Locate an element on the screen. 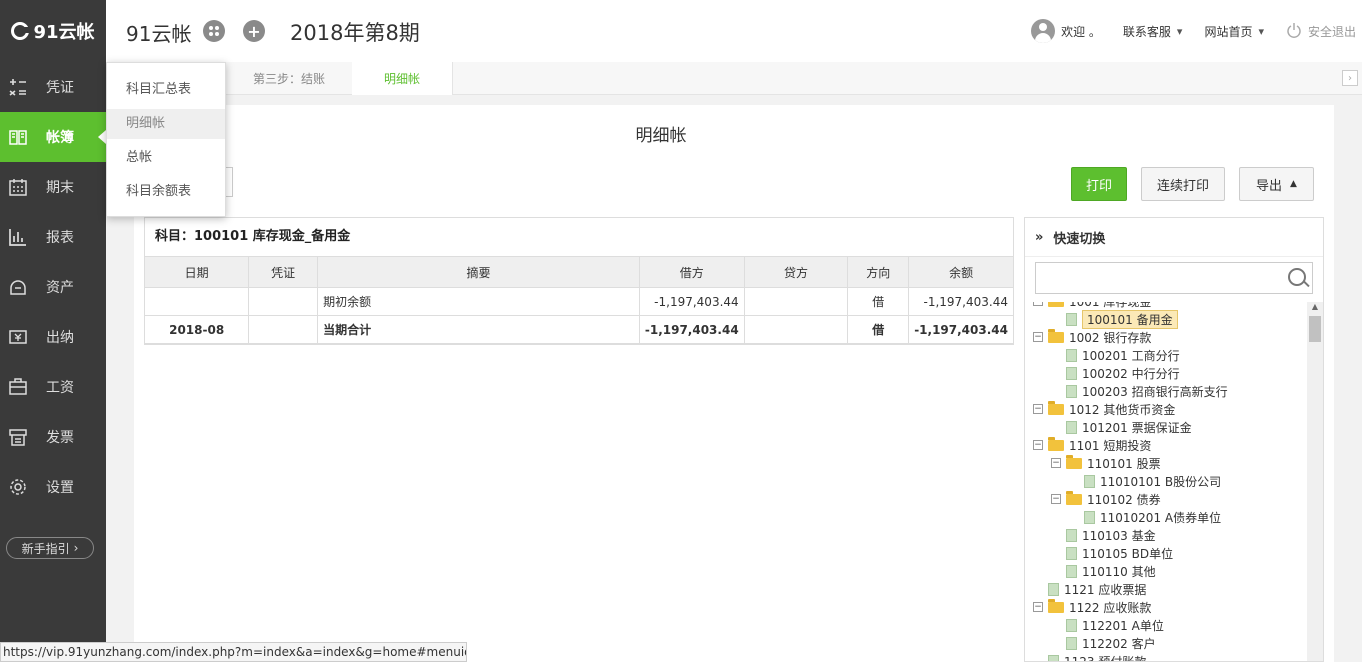 The width and height of the screenshot is (1362, 662). tree-node: − 1101 短期投资 is located at coordinates (1092, 445).